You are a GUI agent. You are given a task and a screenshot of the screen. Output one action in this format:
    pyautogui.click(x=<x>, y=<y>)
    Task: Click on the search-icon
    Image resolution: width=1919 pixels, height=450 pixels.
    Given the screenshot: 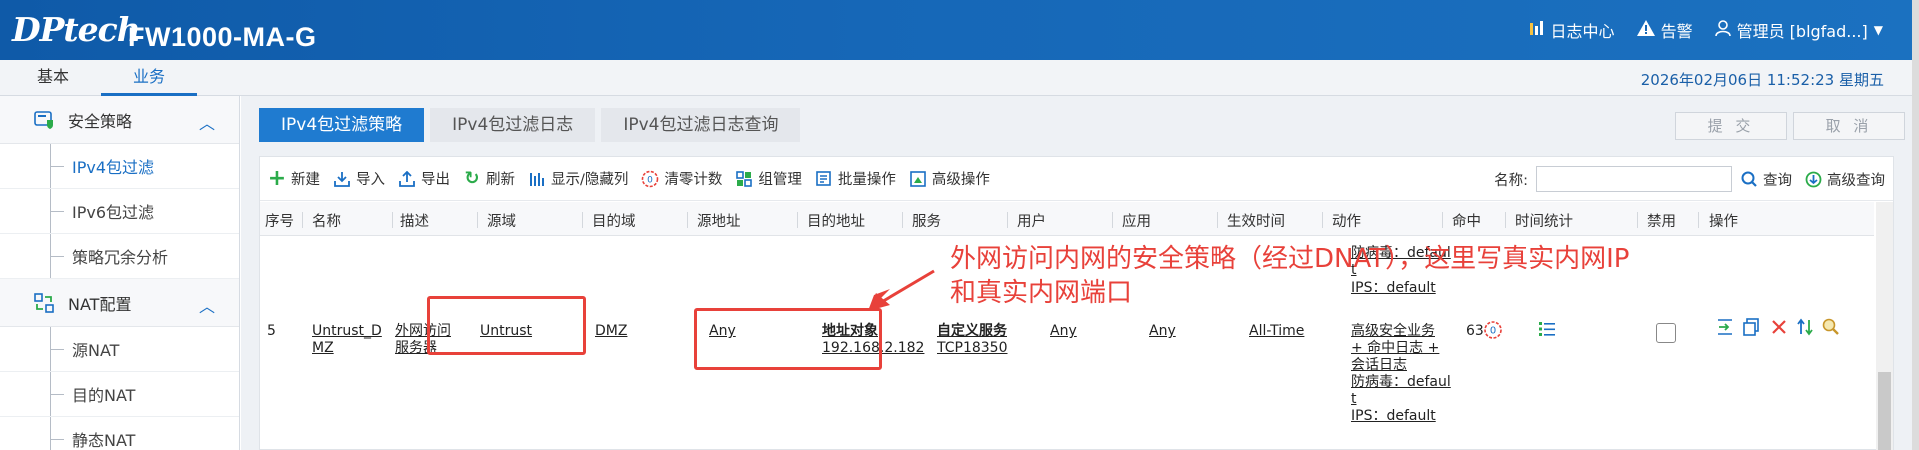 What is the action you would take?
    pyautogui.click(x=1749, y=179)
    